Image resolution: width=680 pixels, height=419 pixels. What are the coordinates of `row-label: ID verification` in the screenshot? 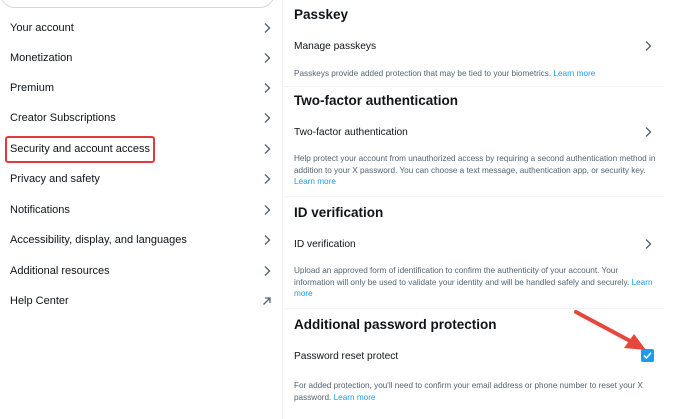 It's located at (325, 244).